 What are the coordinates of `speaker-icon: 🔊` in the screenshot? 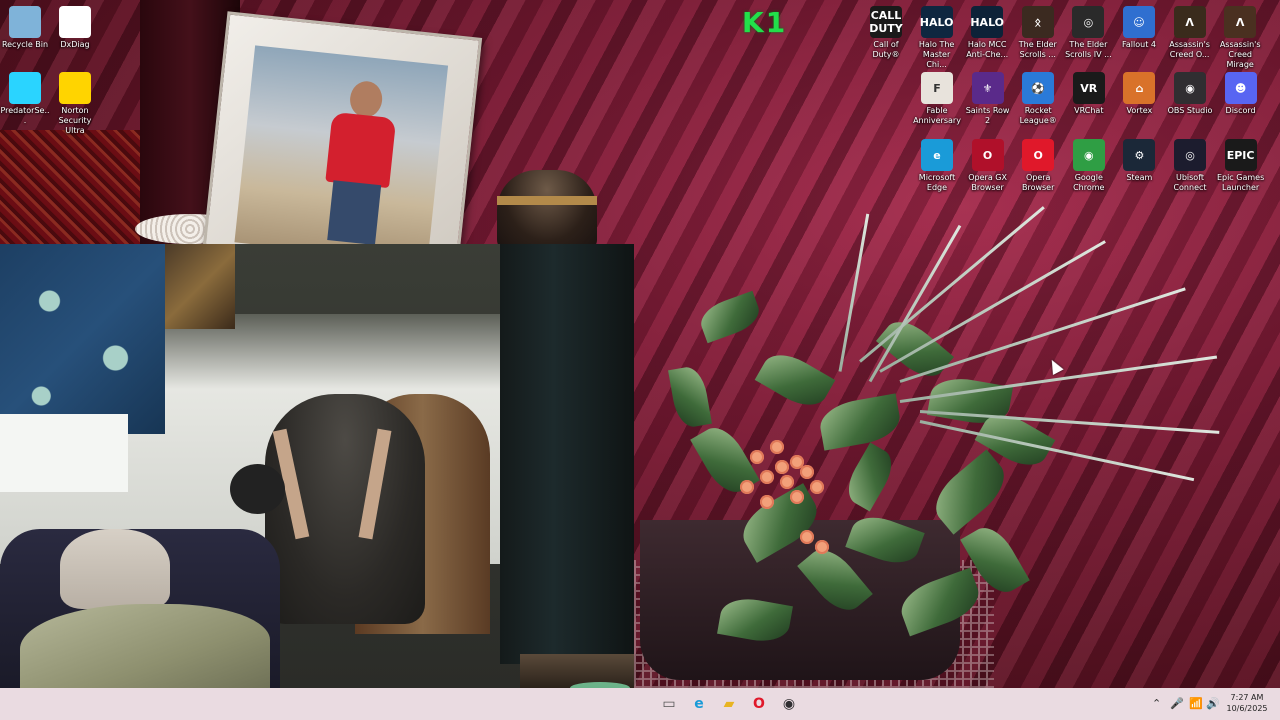 It's located at (1213, 703).